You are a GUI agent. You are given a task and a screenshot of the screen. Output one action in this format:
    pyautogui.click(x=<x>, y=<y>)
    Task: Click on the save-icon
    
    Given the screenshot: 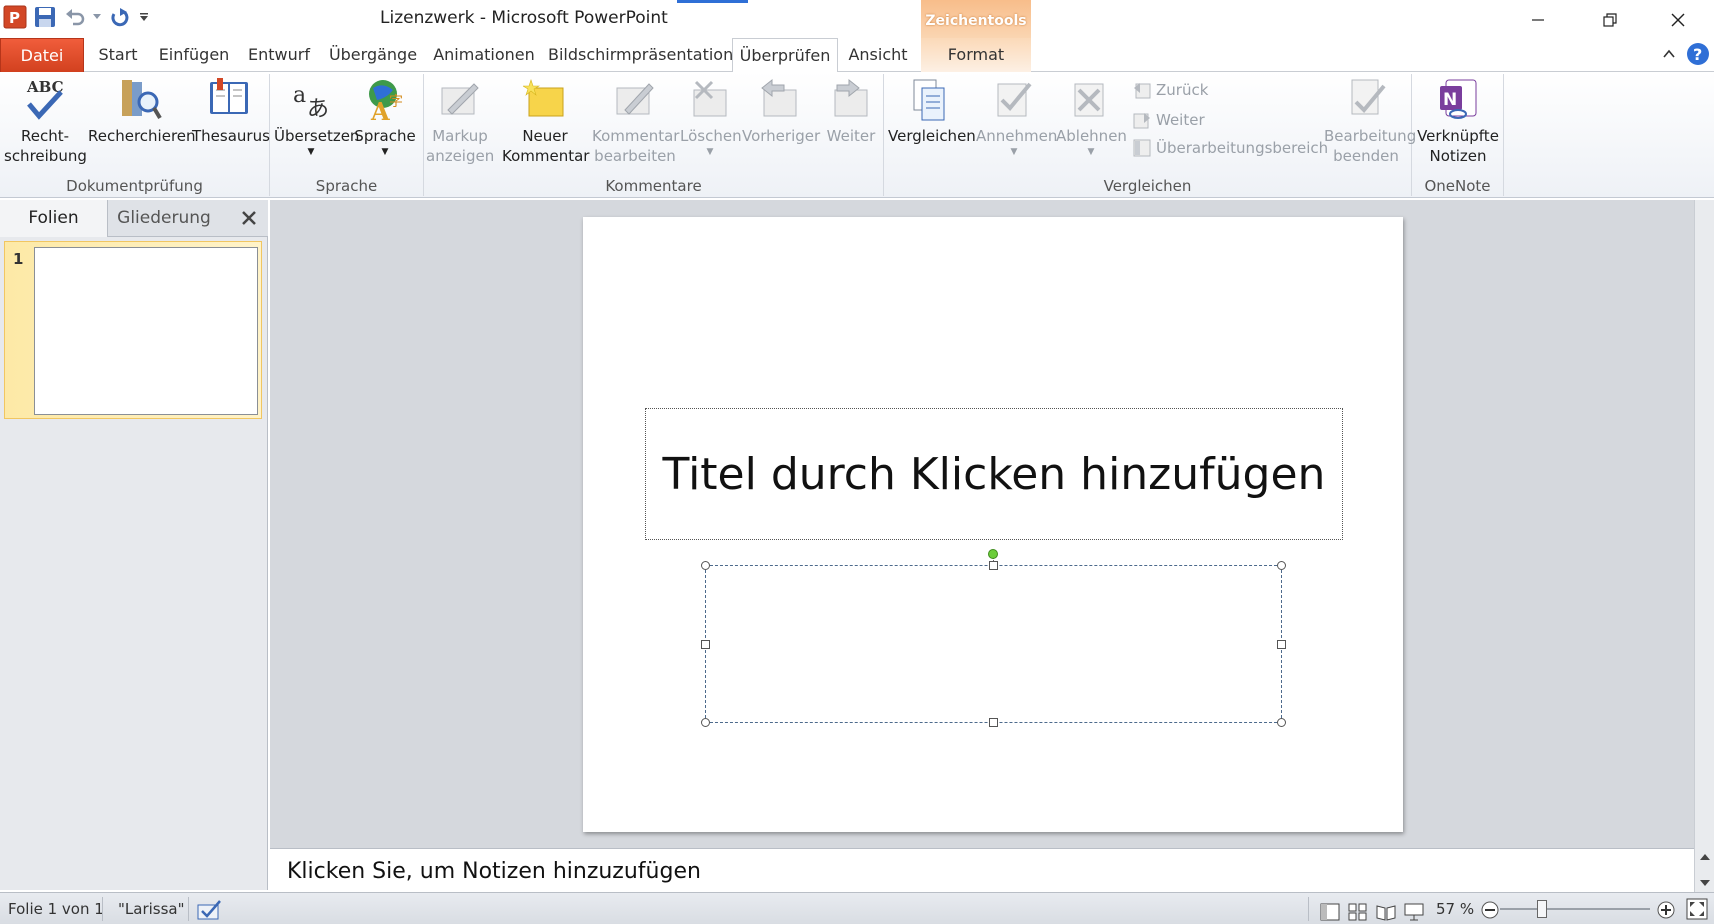 What is the action you would take?
    pyautogui.click(x=45, y=17)
    